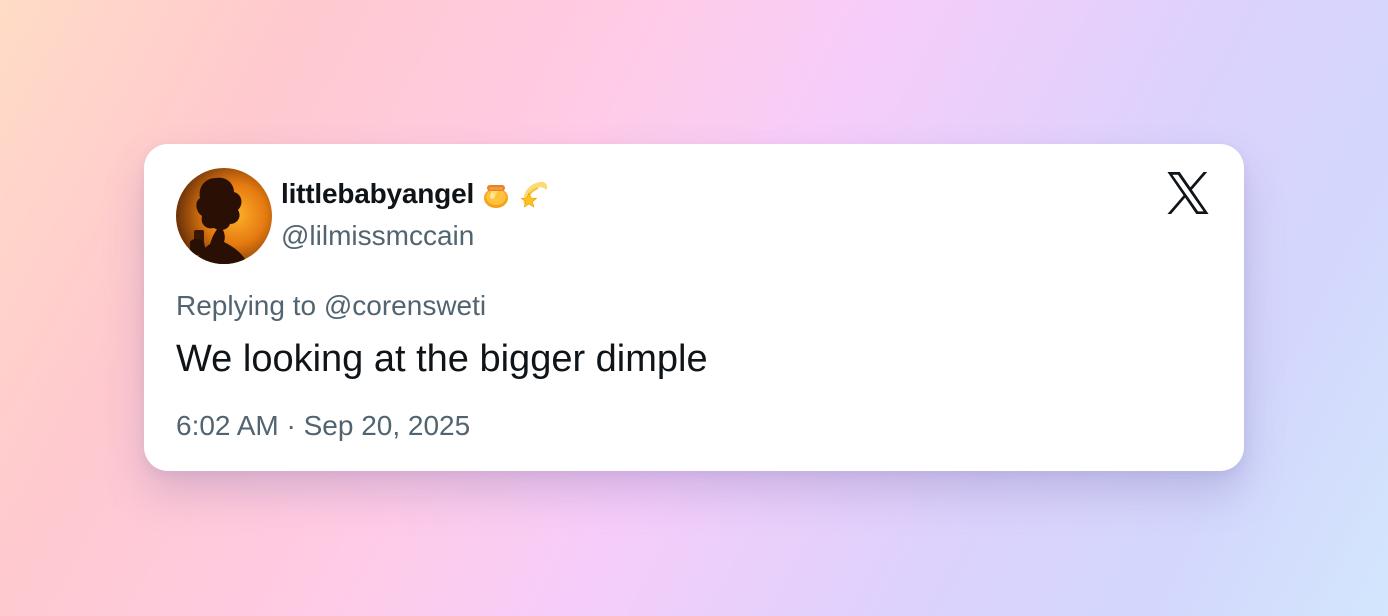  I want to click on display-name-row: littlebabyangel, so click(415, 194).